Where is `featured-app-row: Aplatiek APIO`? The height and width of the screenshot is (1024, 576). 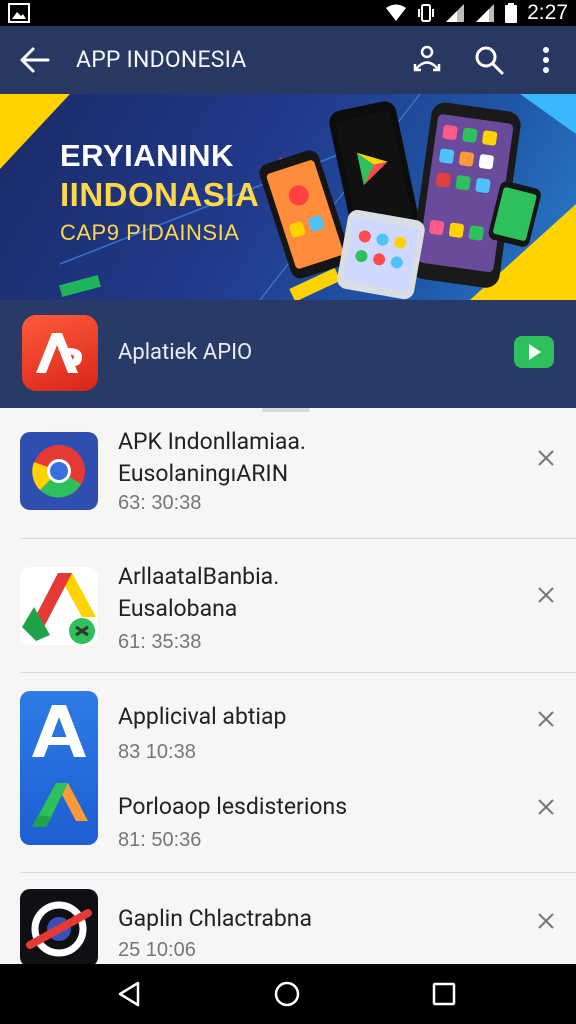 featured-app-row: Aplatiek APIO is located at coordinates (288, 354).